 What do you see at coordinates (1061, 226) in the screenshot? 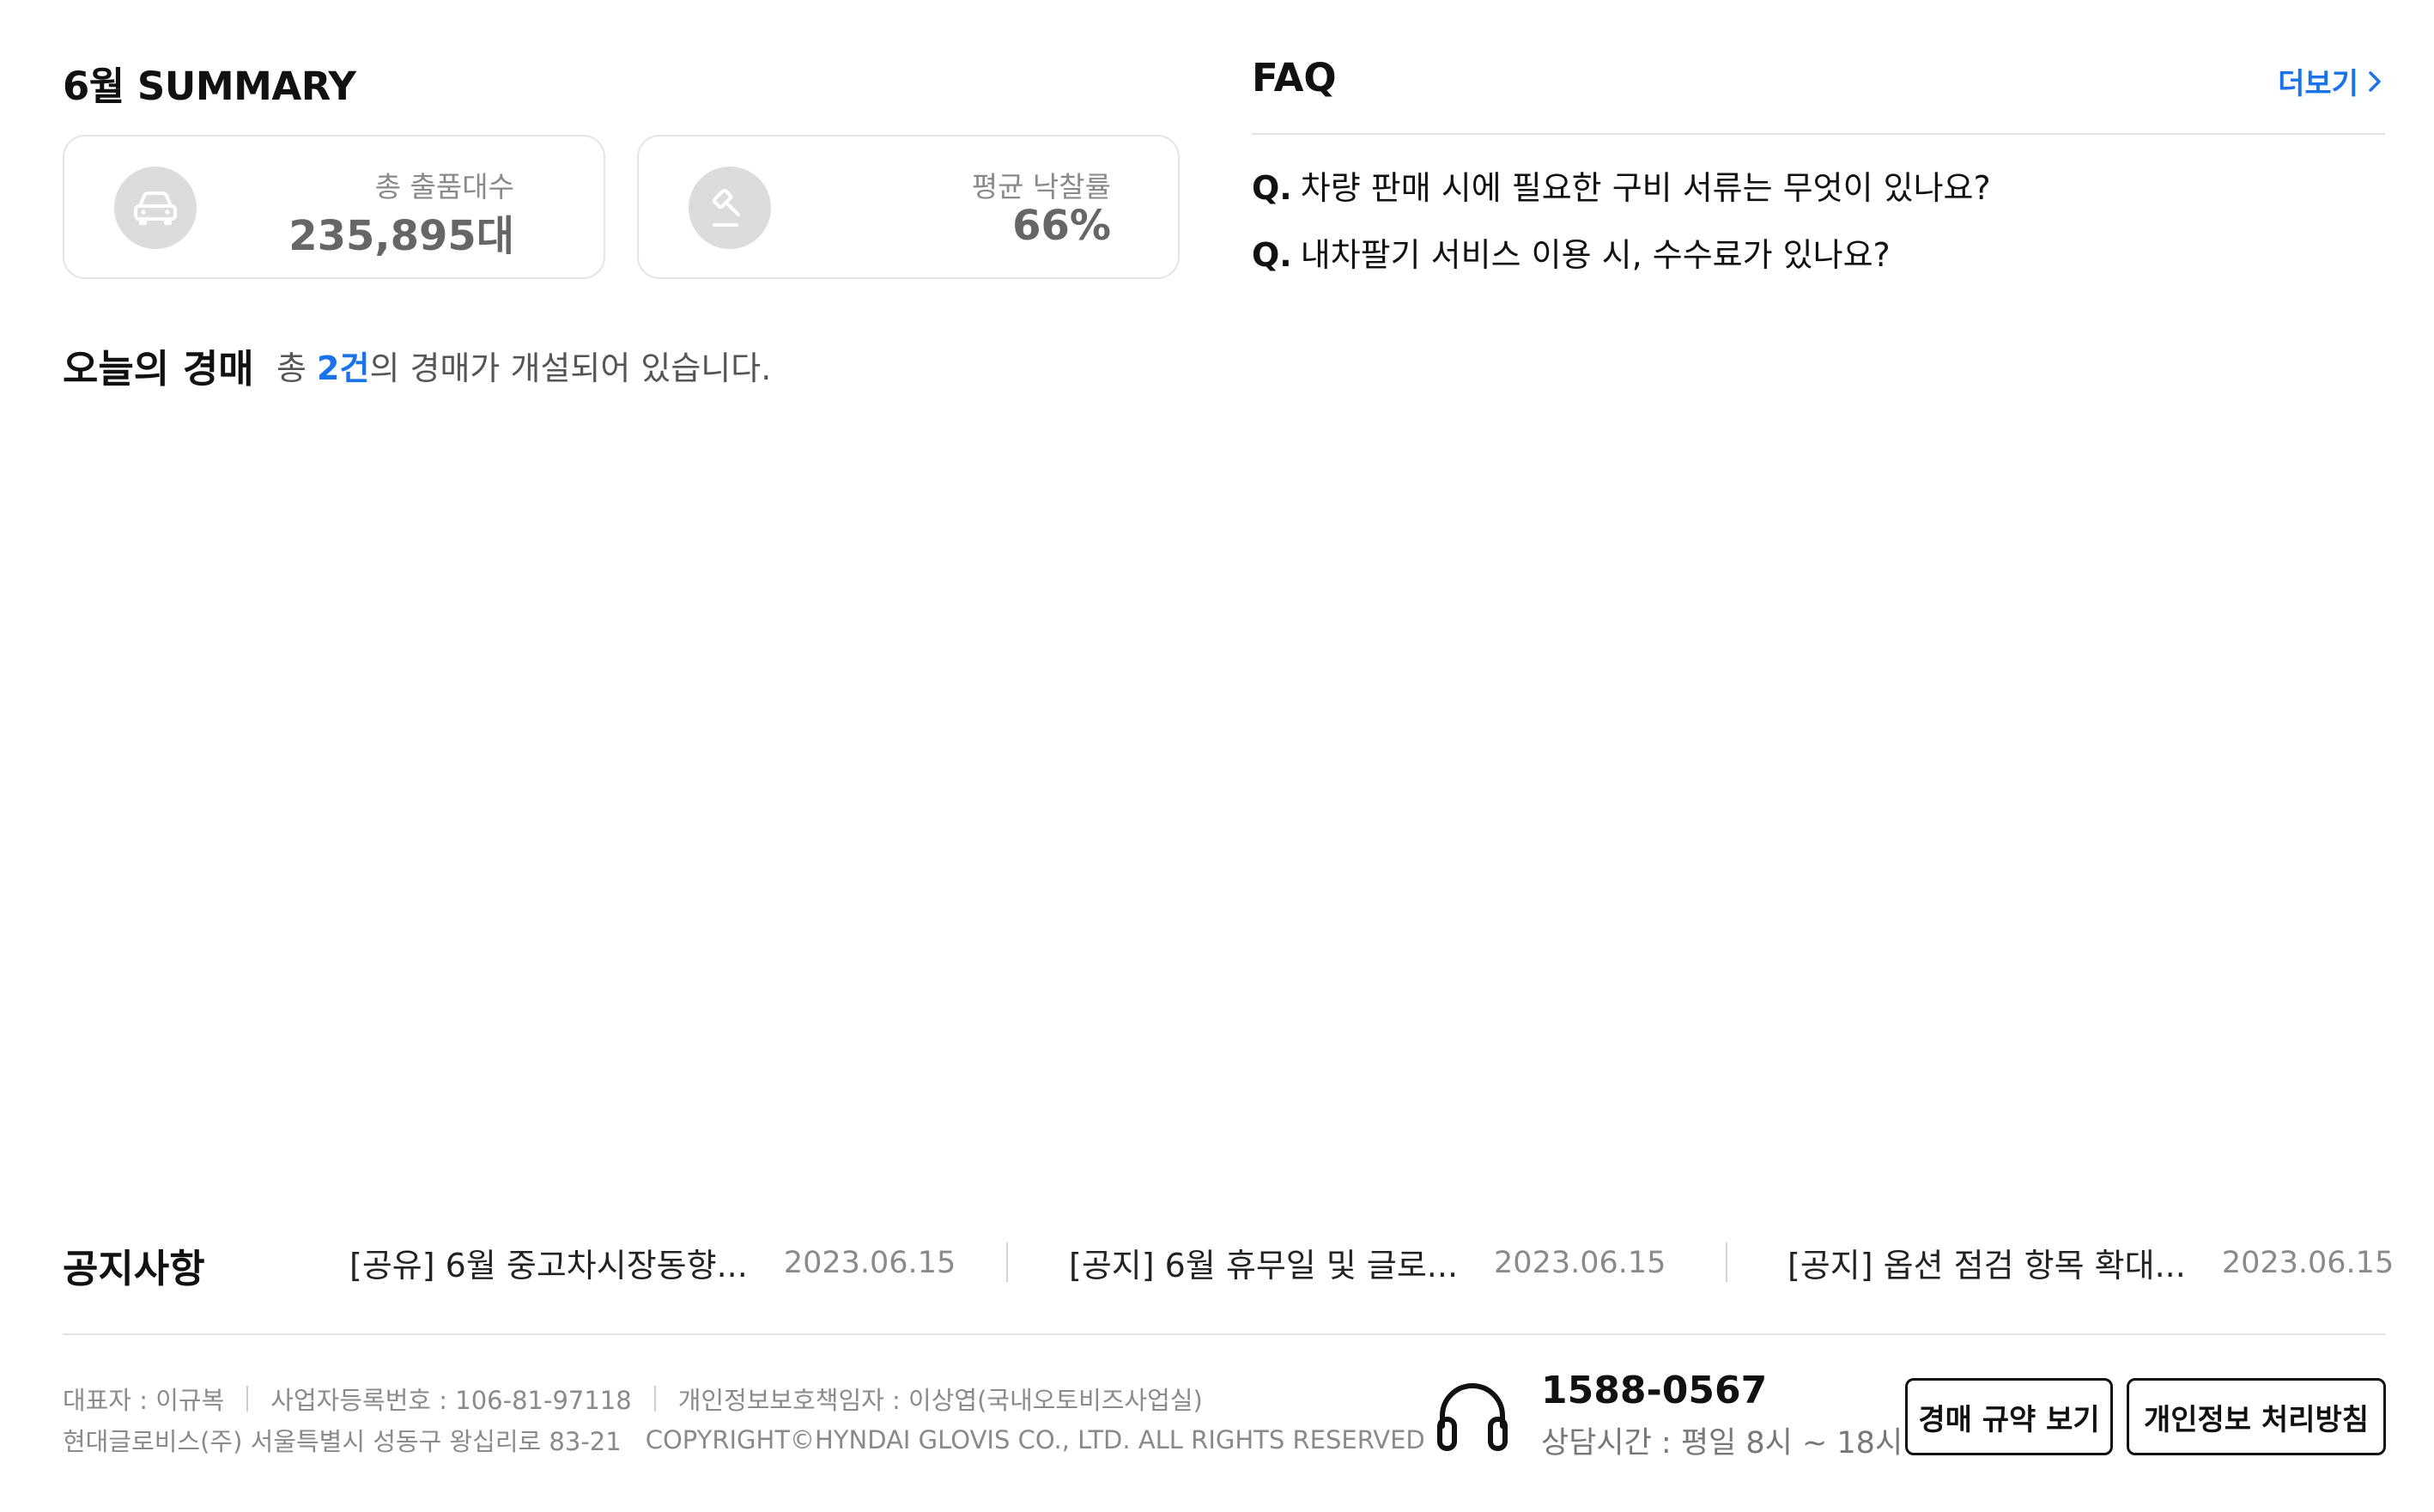
I see `stat-value: 66%` at bounding box center [1061, 226].